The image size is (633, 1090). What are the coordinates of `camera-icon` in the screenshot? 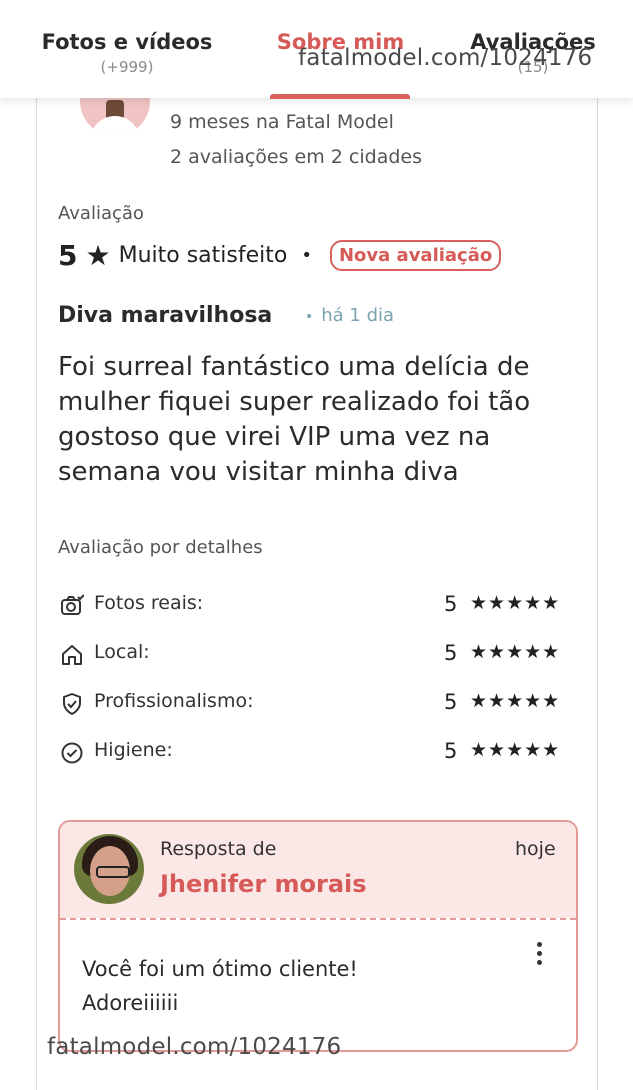 It's located at (72, 604).